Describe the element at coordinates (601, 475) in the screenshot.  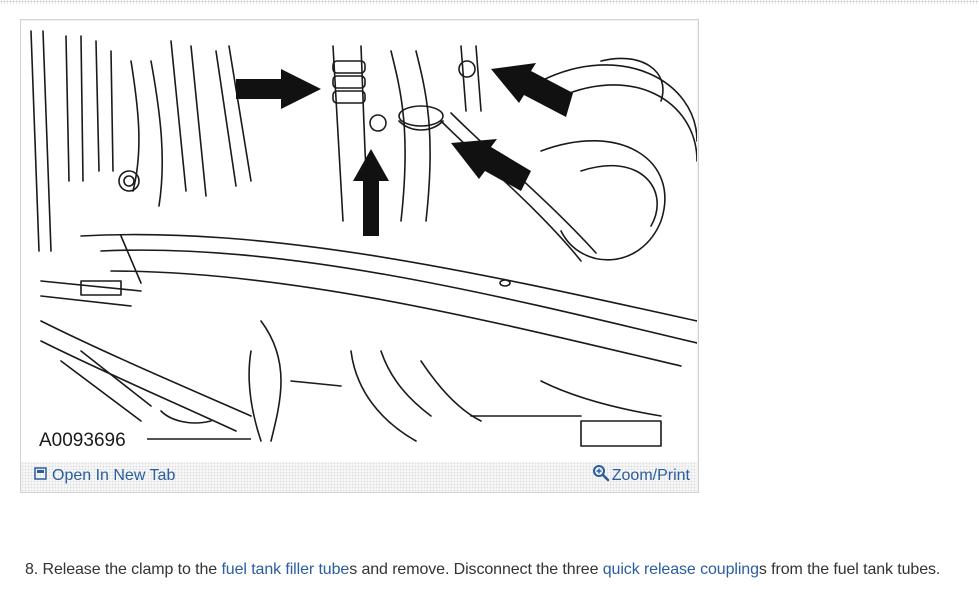
I see `magnifier-icon` at that location.